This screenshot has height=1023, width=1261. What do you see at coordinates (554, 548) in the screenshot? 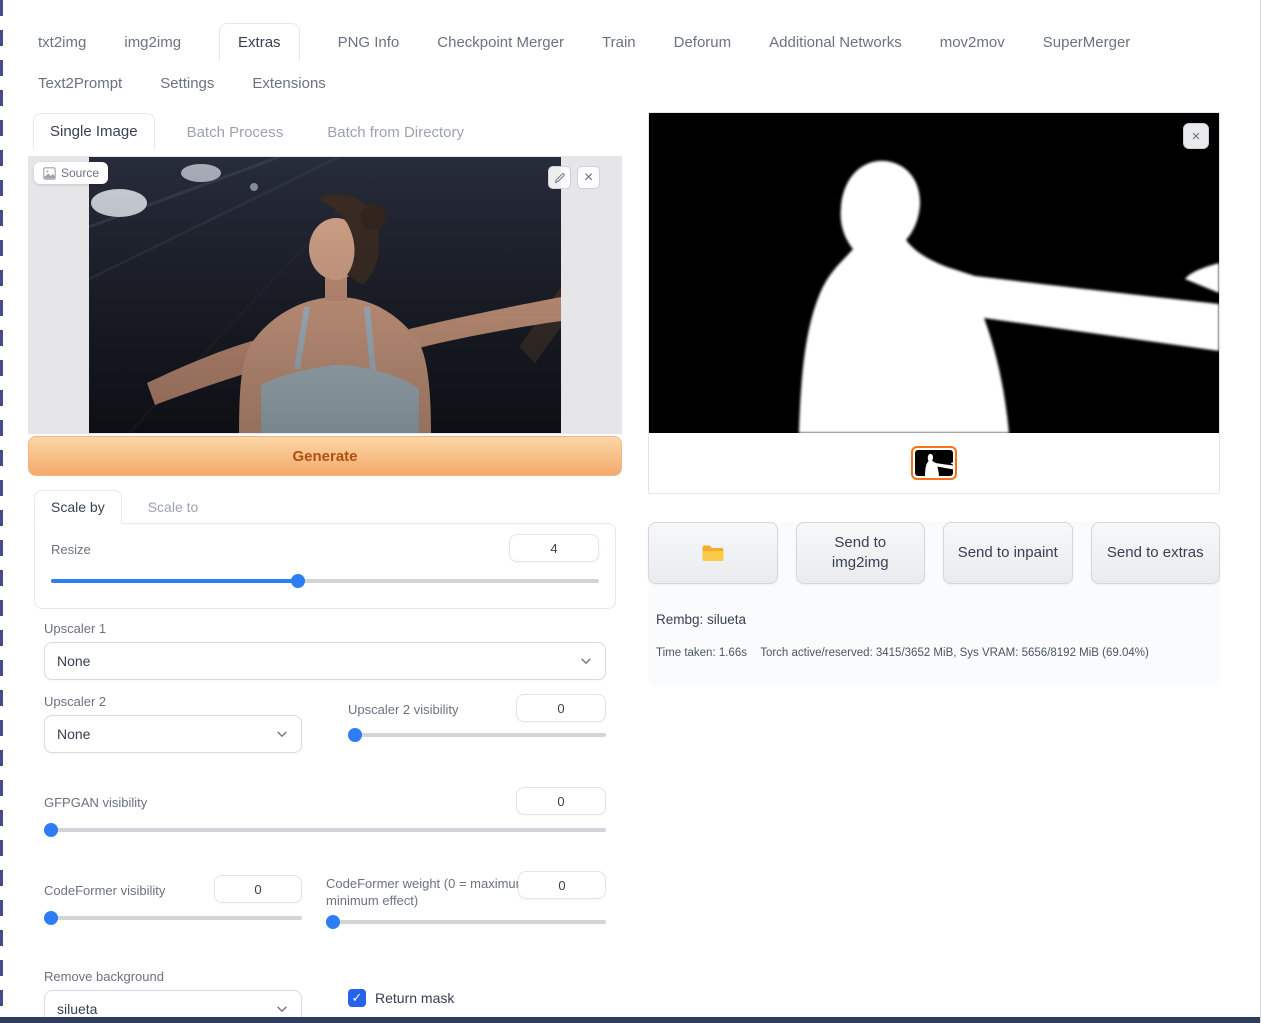
I see `resize-value-input` at bounding box center [554, 548].